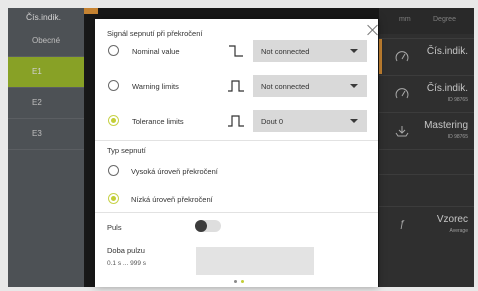  Describe the element at coordinates (113, 198) in the screenshot. I see `radio-low-level` at that location.